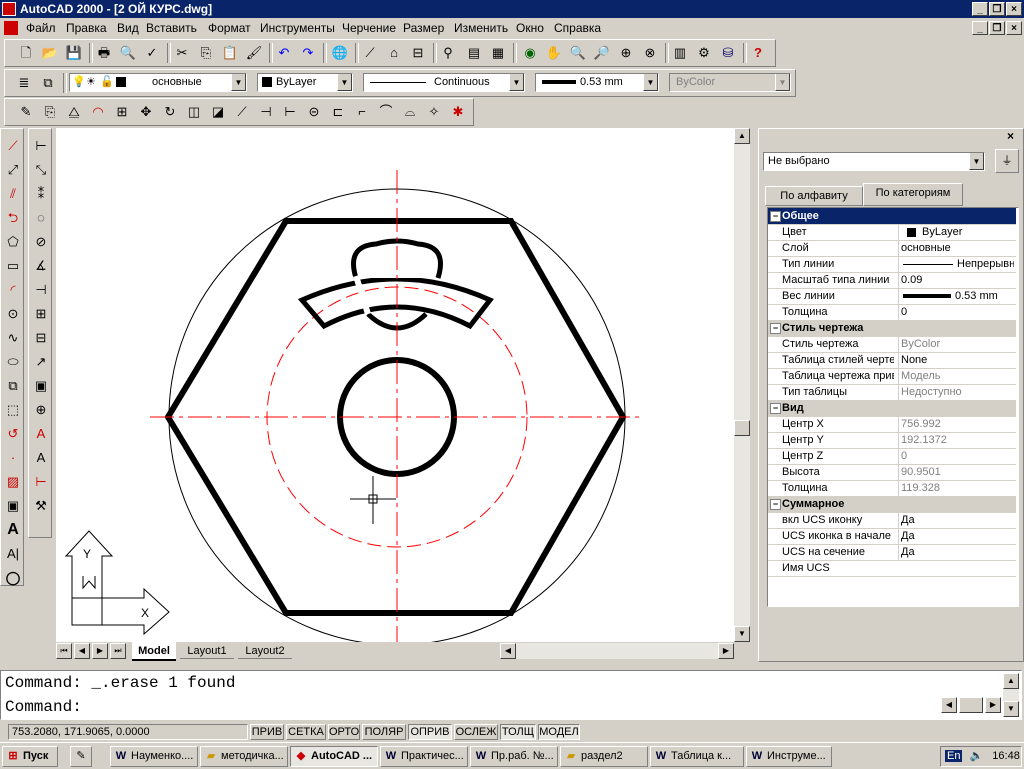 This screenshot has height=769, width=1024. Describe the element at coordinates (384, 732) in the screenshot. I see `polar-toggle: ПОЛЯР` at that location.